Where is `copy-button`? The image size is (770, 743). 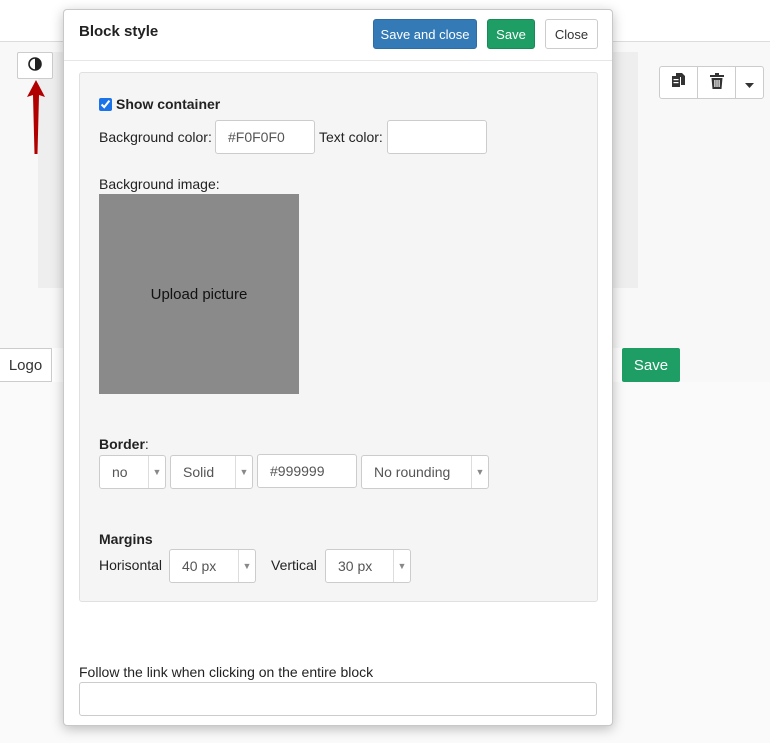
copy-button is located at coordinates (679, 82).